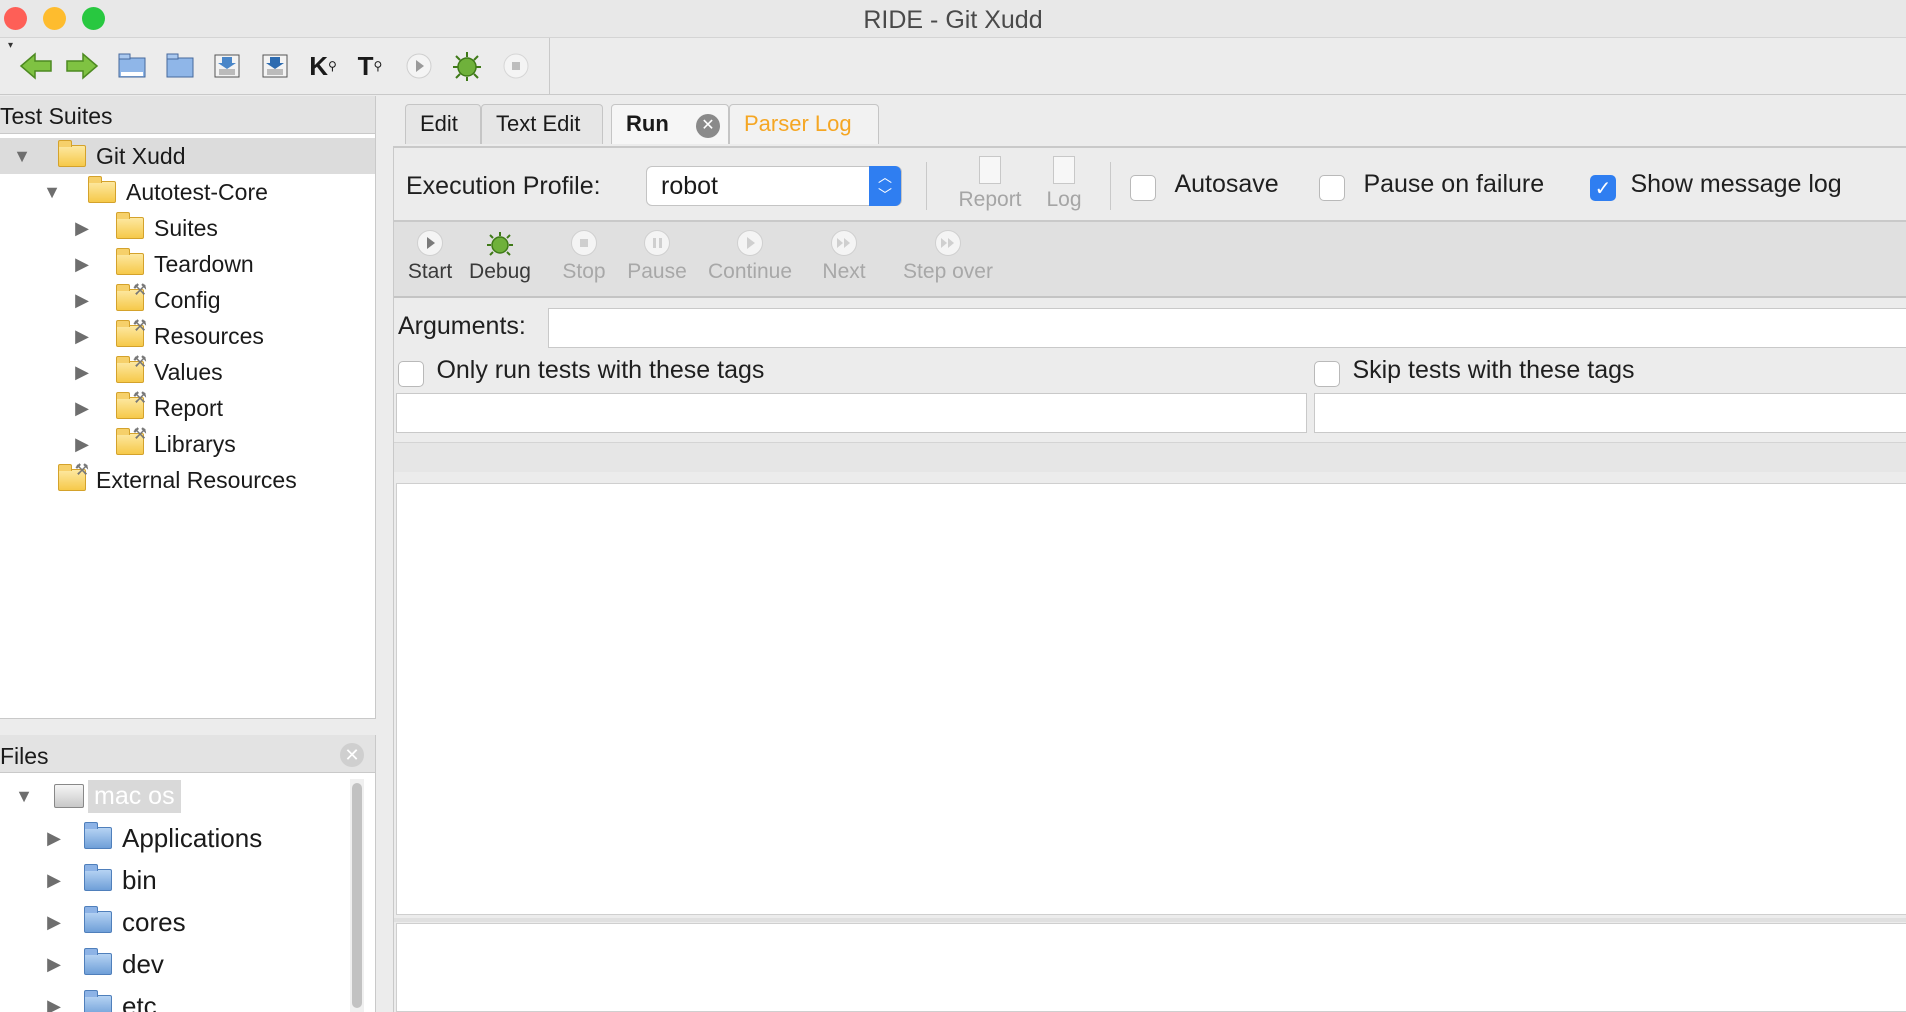 Image resolution: width=1906 pixels, height=1012 pixels. What do you see at coordinates (1431, 185) in the screenshot?
I see `pause-on-failure-option: Pause on failure` at bounding box center [1431, 185].